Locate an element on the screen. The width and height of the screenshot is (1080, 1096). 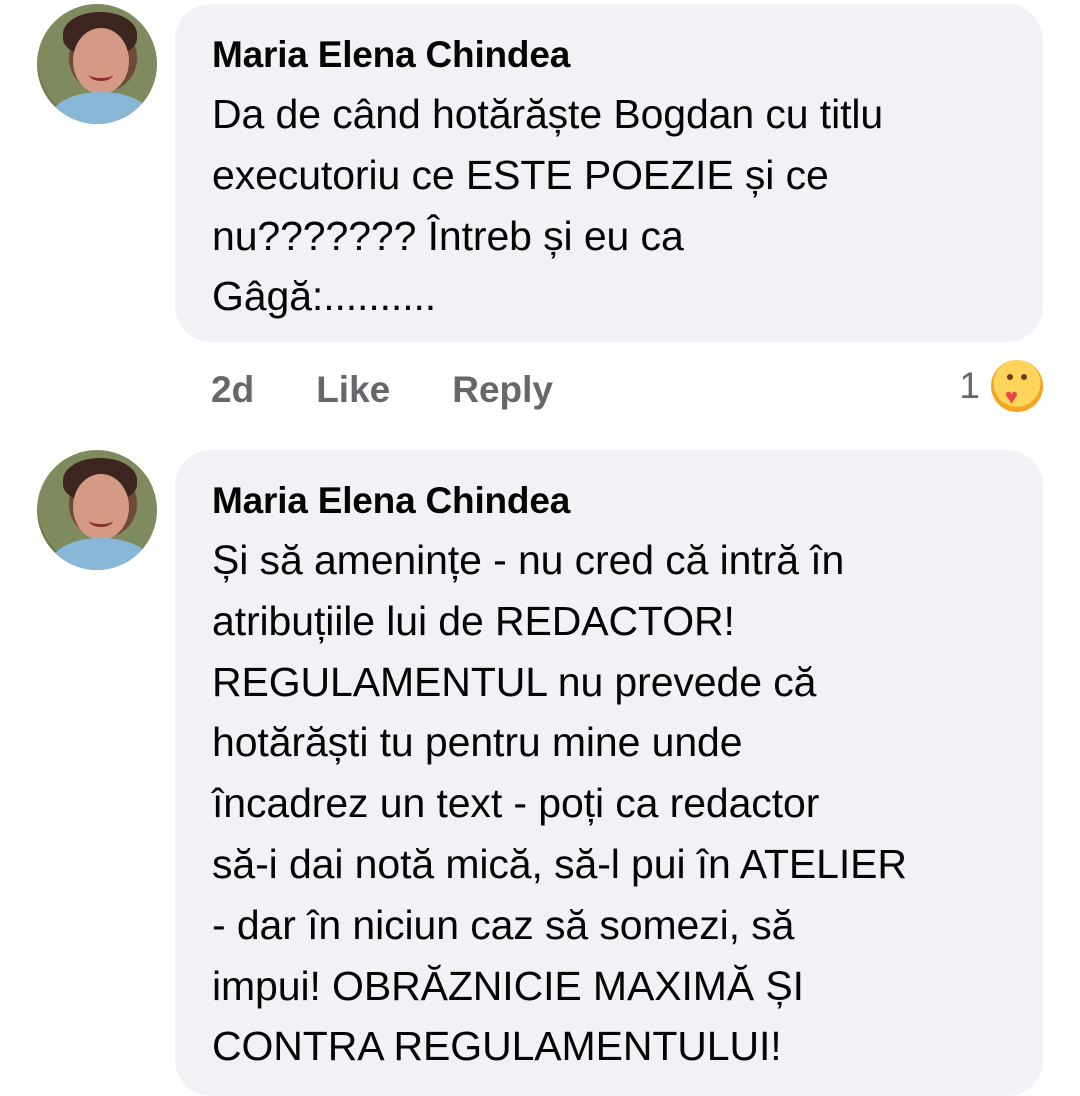
reaction-count: 1 is located at coordinates (969, 385).